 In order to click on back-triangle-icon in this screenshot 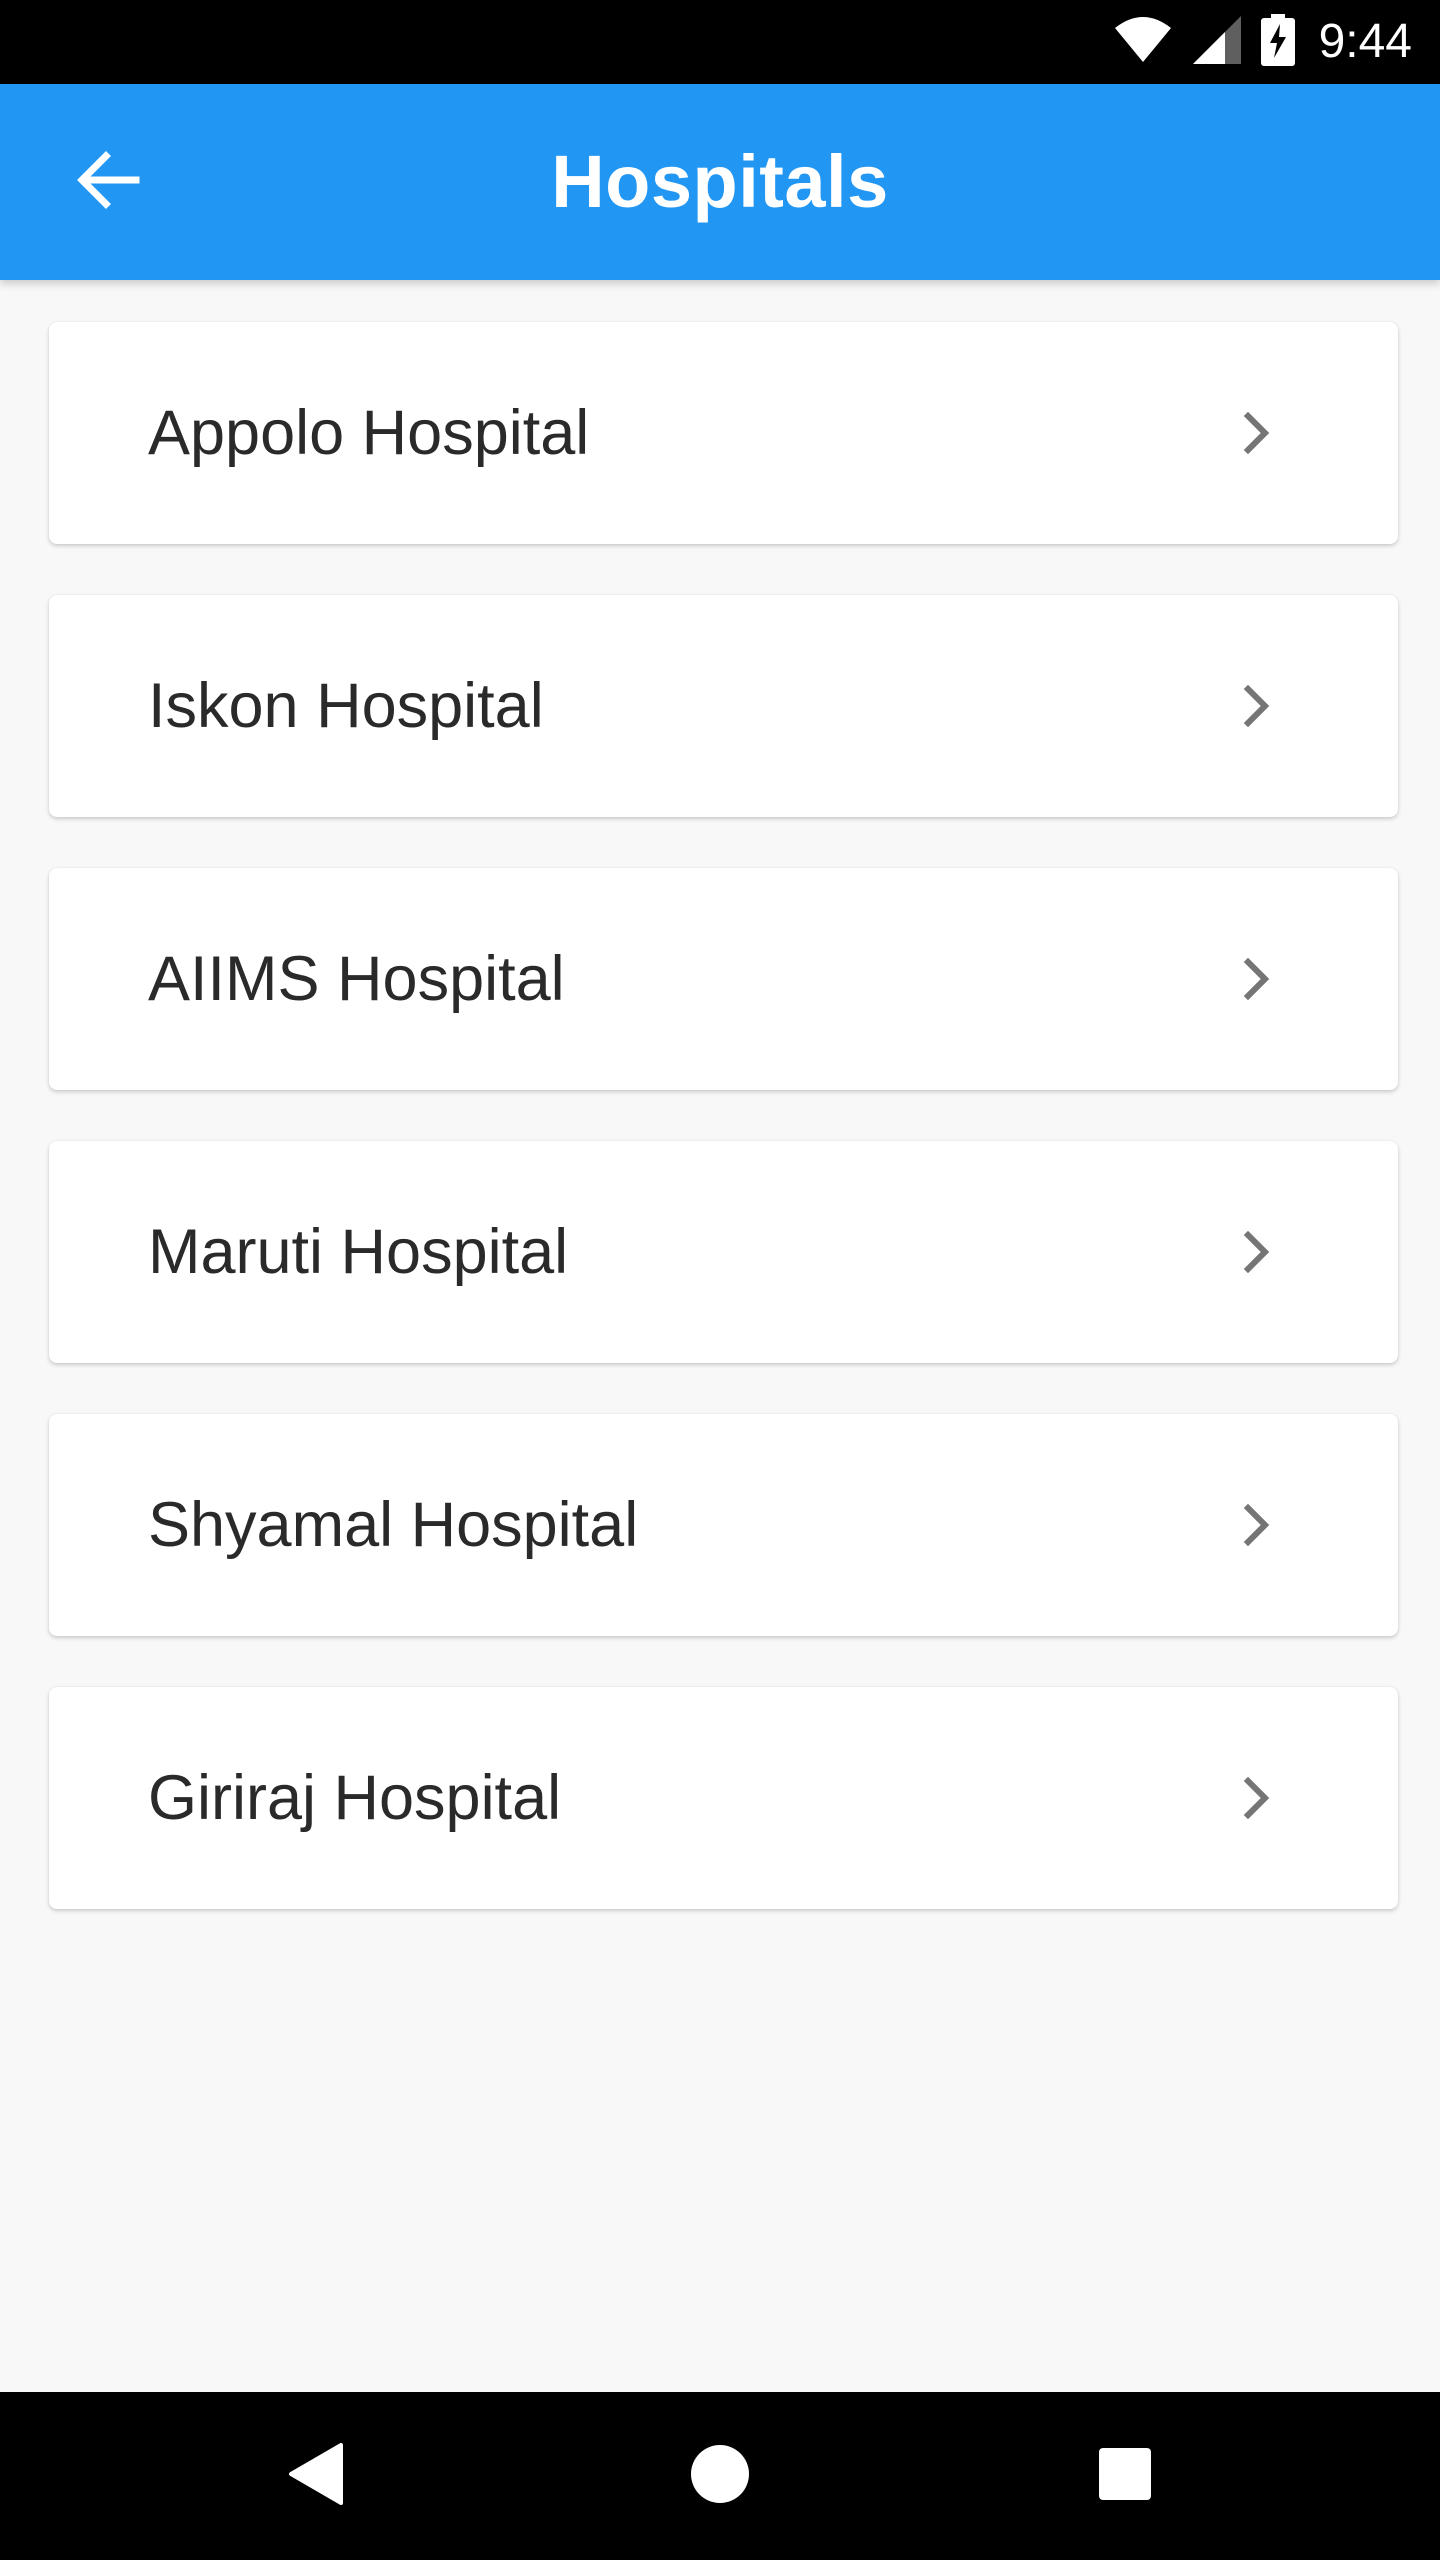, I will do `click(315, 2476)`.